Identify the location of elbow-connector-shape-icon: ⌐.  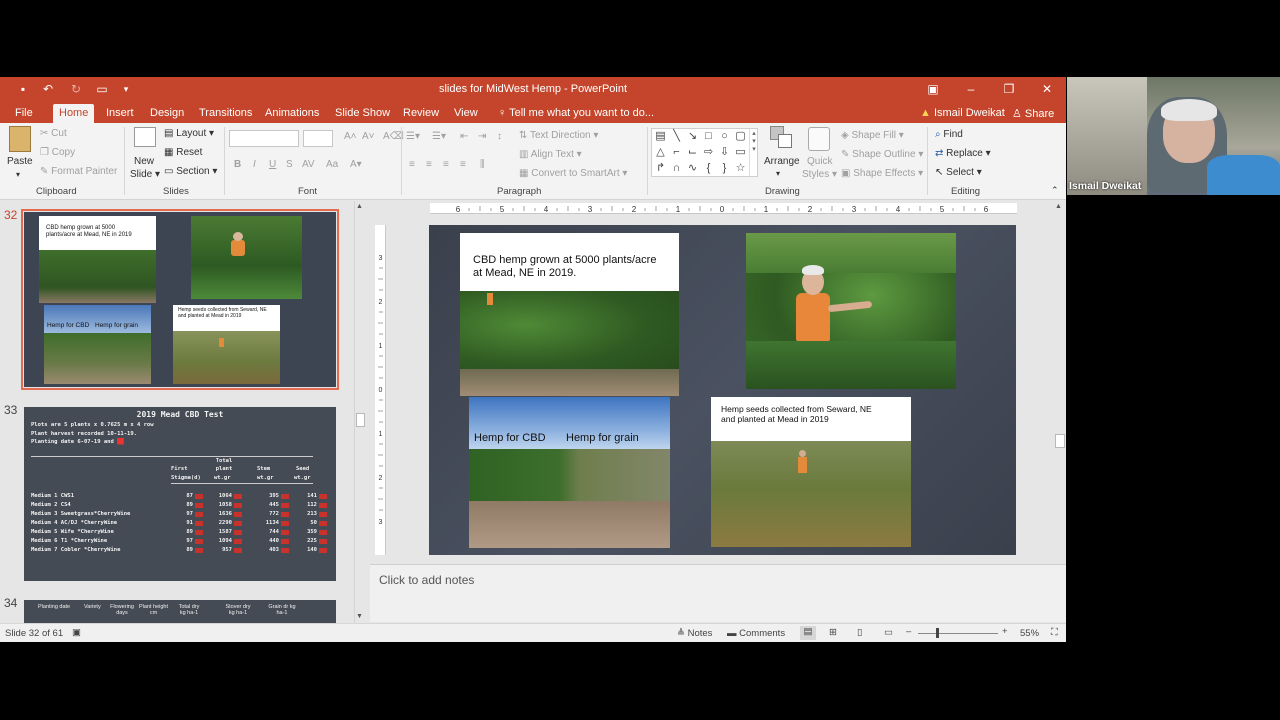
(676, 152).